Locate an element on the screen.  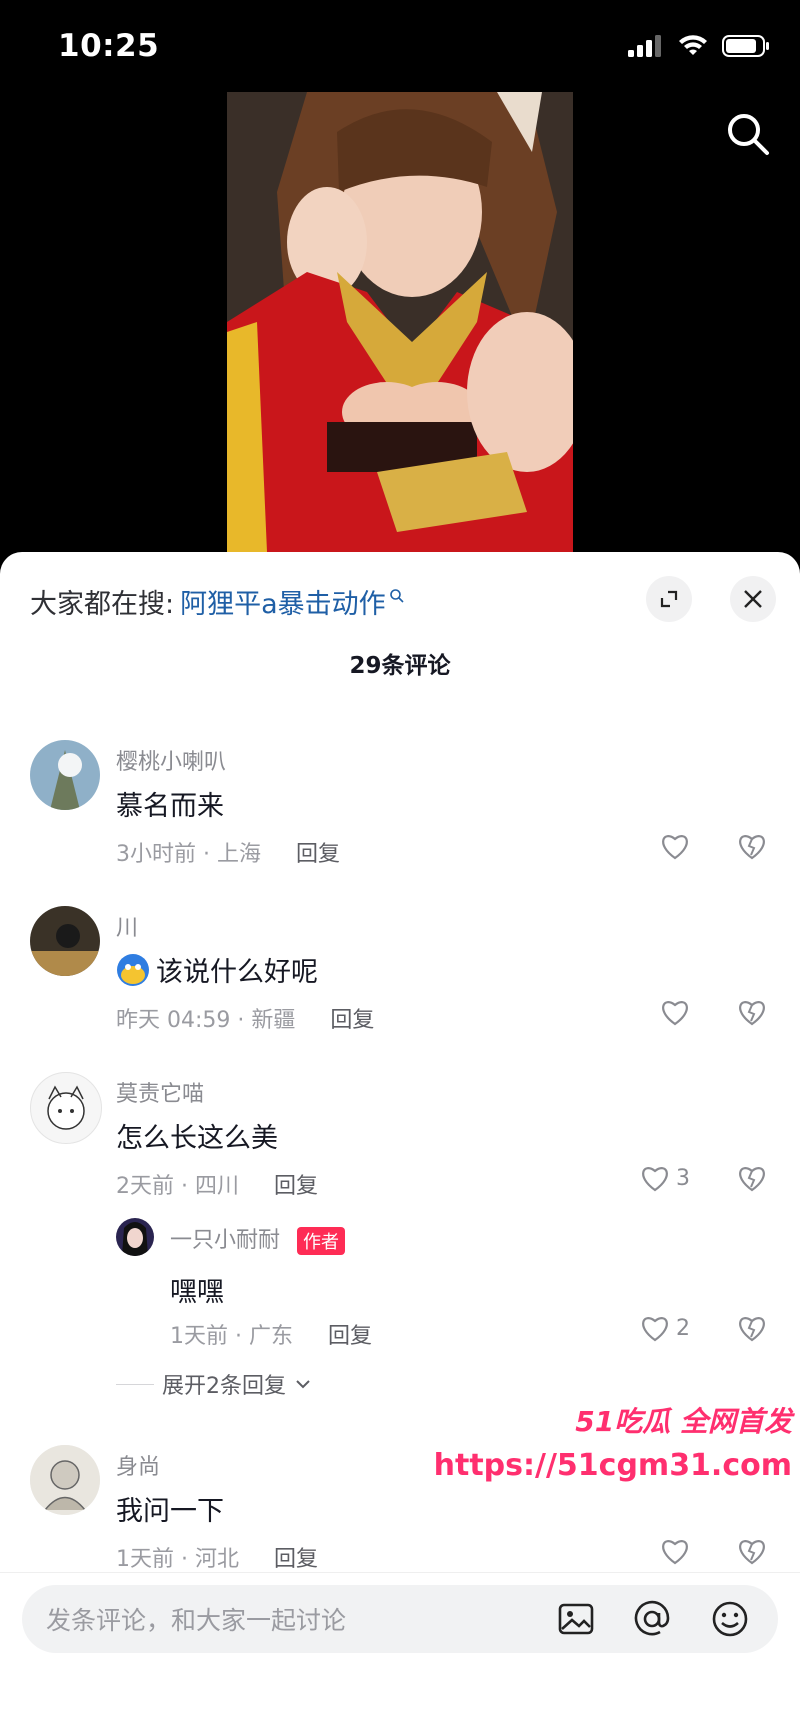
cosplay-photo is located at coordinates (400, 322).